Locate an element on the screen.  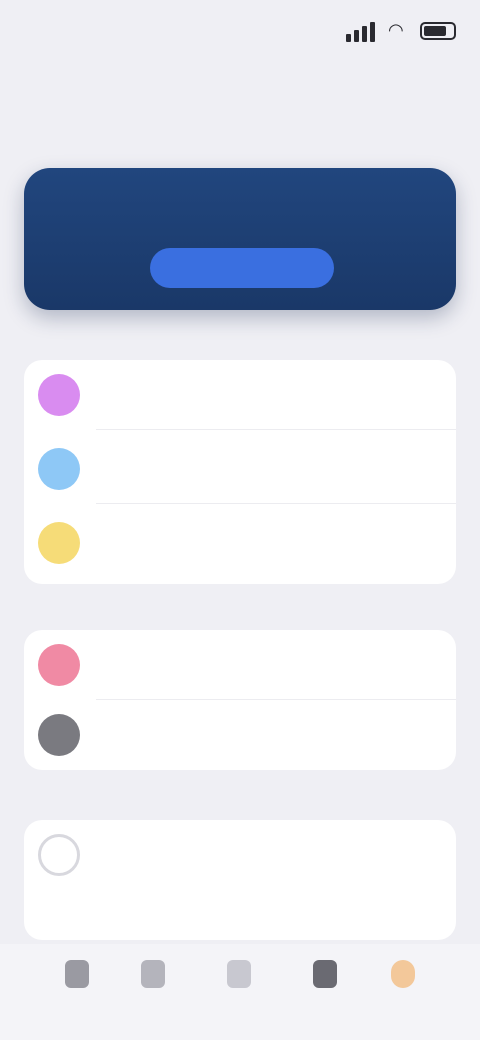
tab-5-icon is located at coordinates (403, 974).